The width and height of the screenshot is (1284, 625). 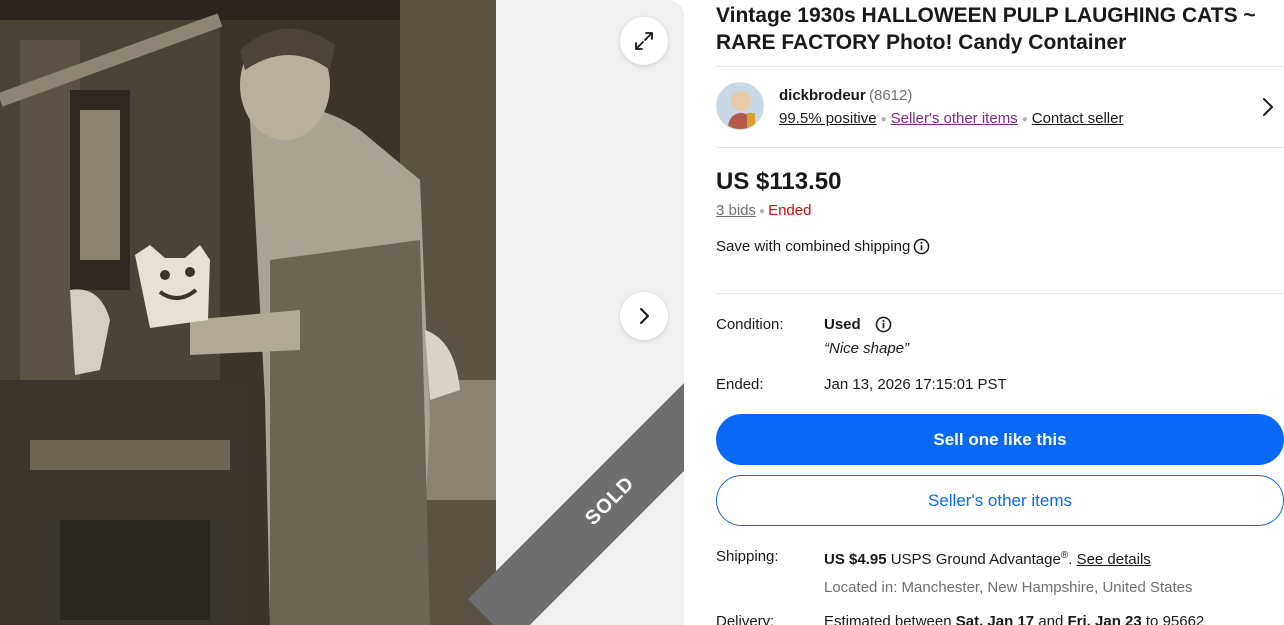 I want to click on shipping-service: USPS Ground Advantage, so click(x=975, y=559).